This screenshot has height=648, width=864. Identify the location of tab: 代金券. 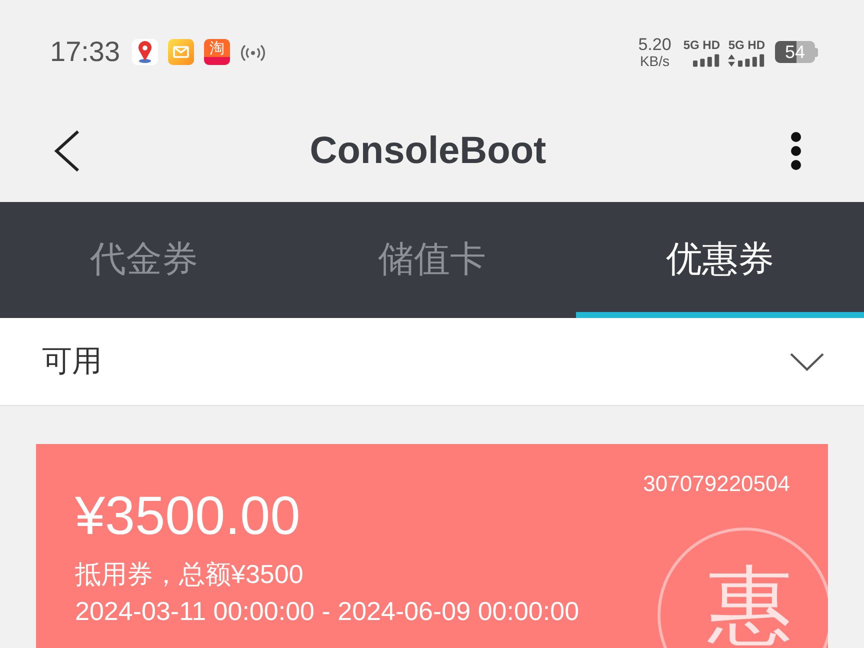
(144, 260).